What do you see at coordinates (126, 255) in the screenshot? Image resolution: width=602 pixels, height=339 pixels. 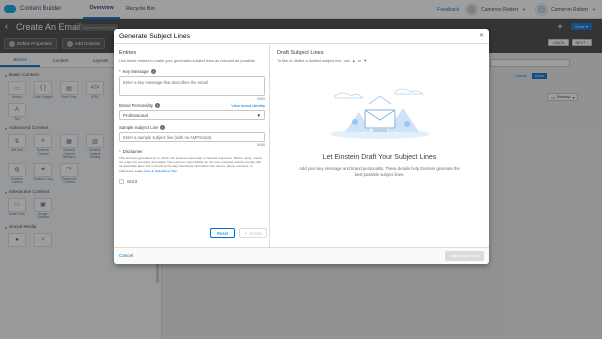 I see `cancel-button: Cancel` at bounding box center [126, 255].